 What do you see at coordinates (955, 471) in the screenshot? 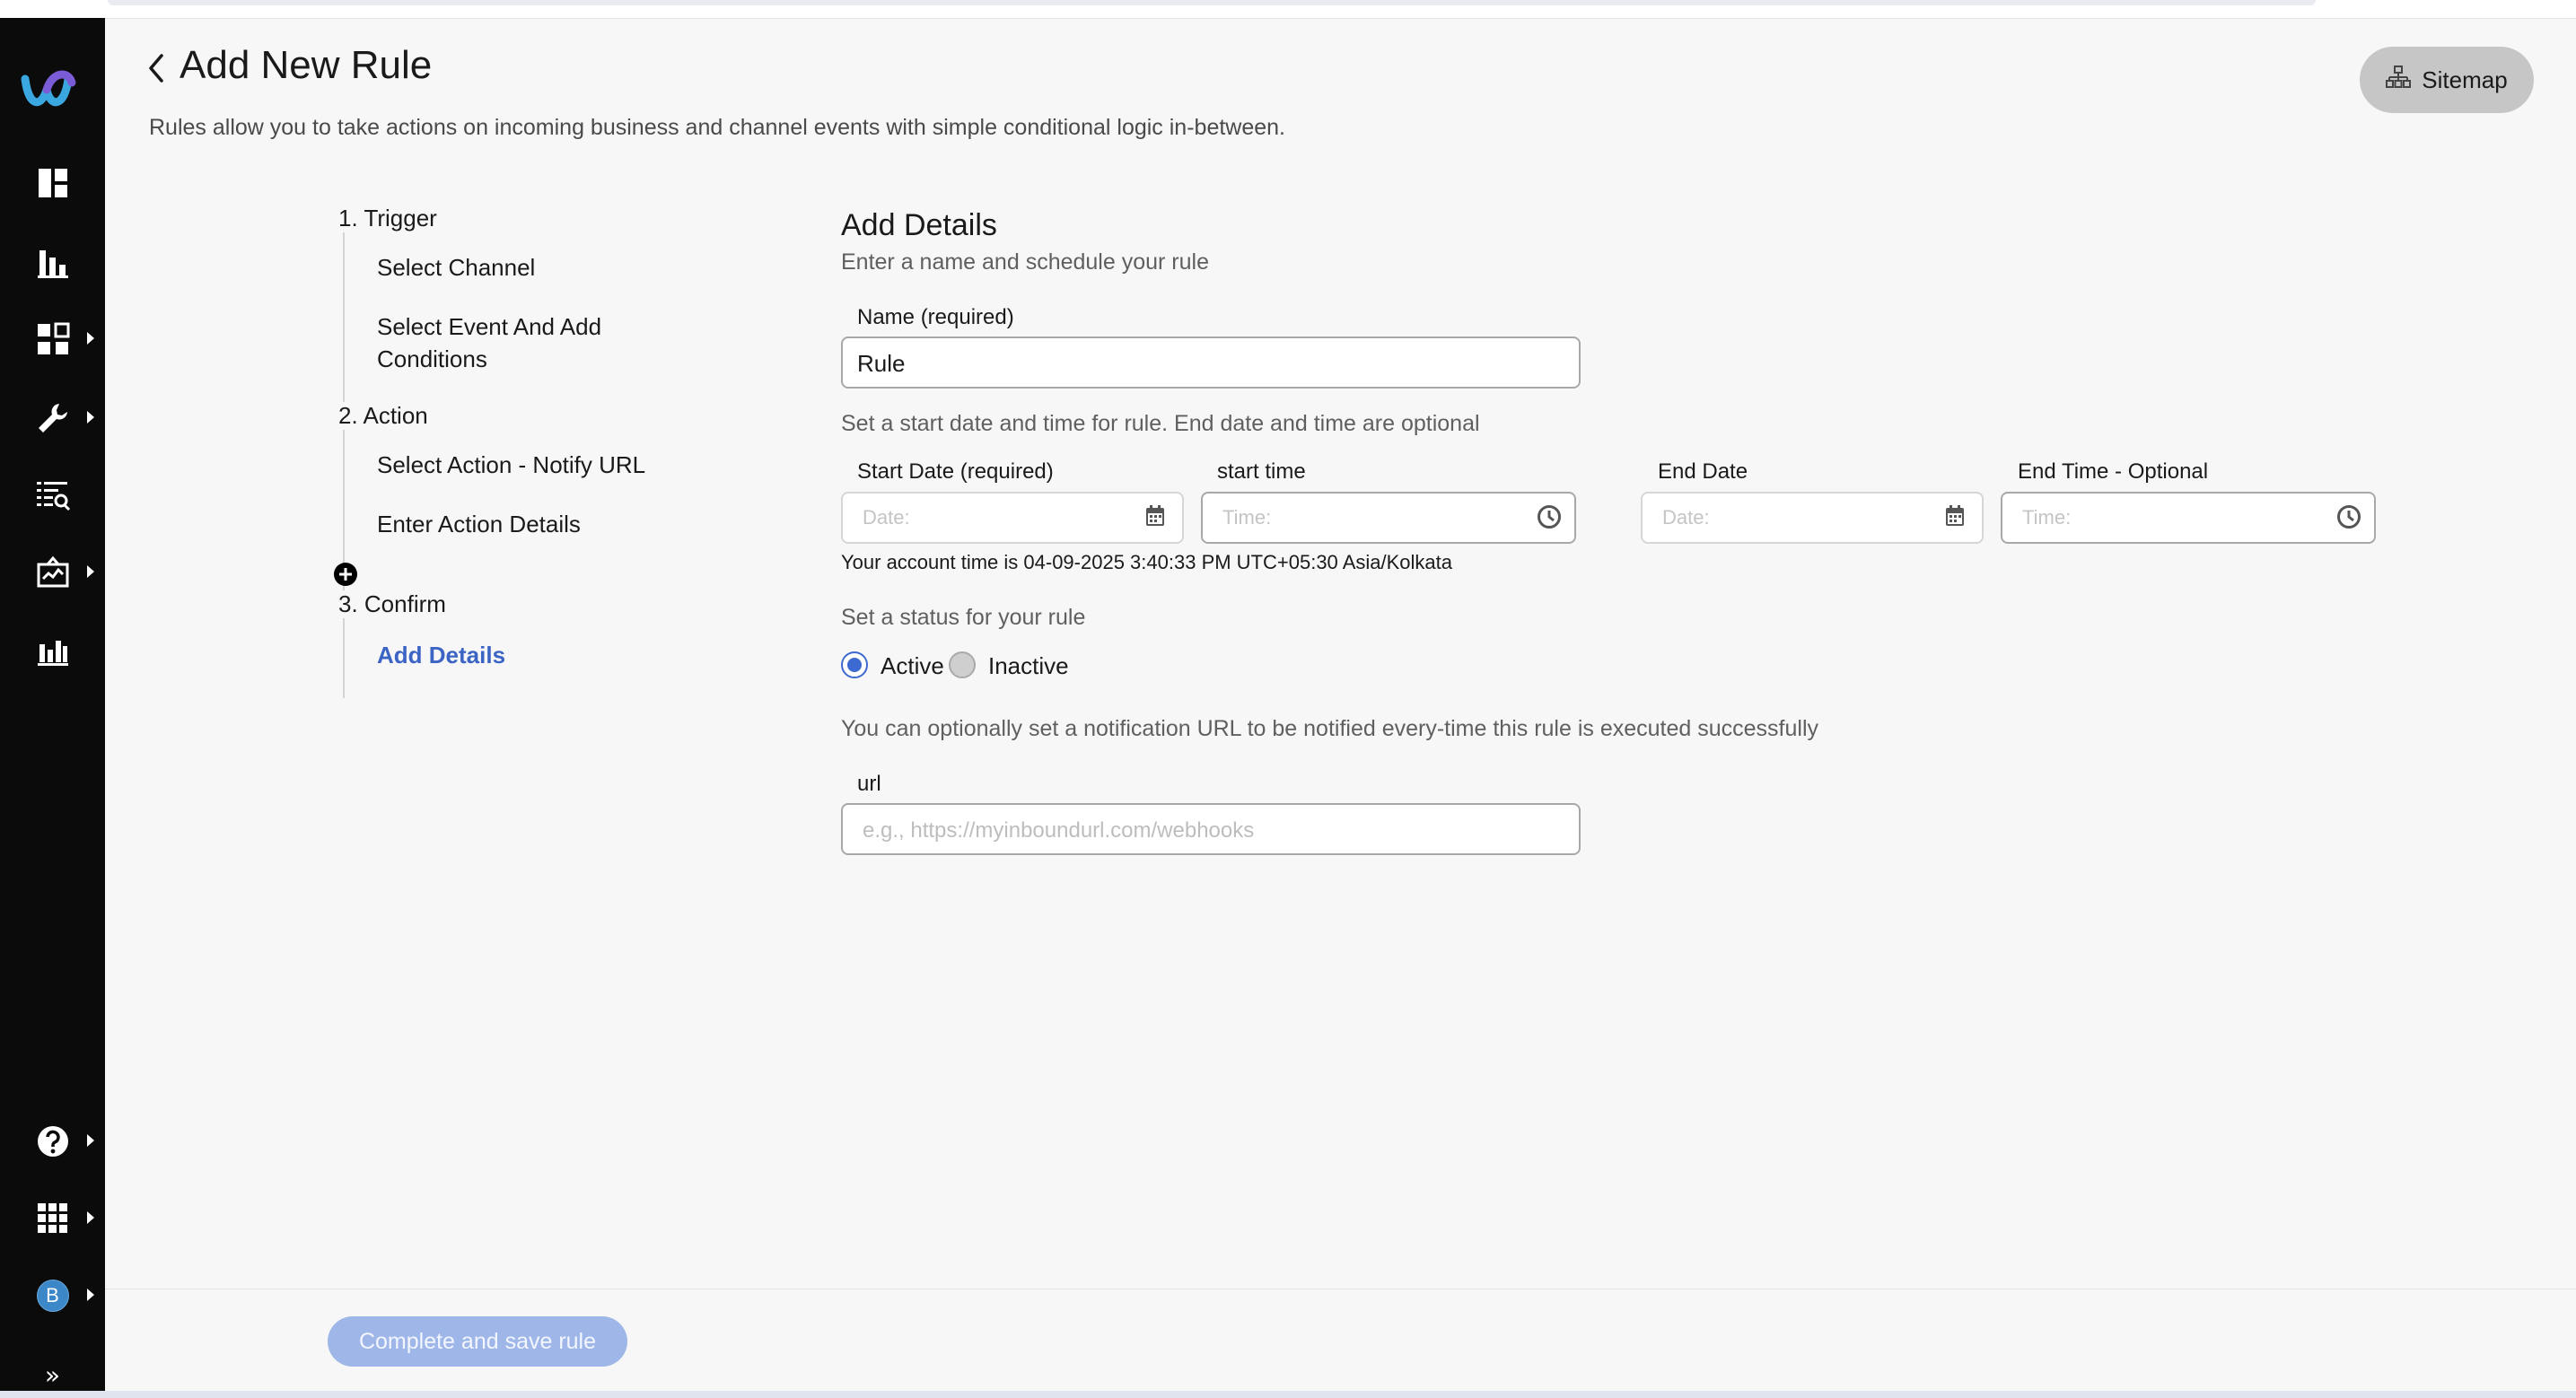
I see `start-date-label: Start Date (required)` at bounding box center [955, 471].